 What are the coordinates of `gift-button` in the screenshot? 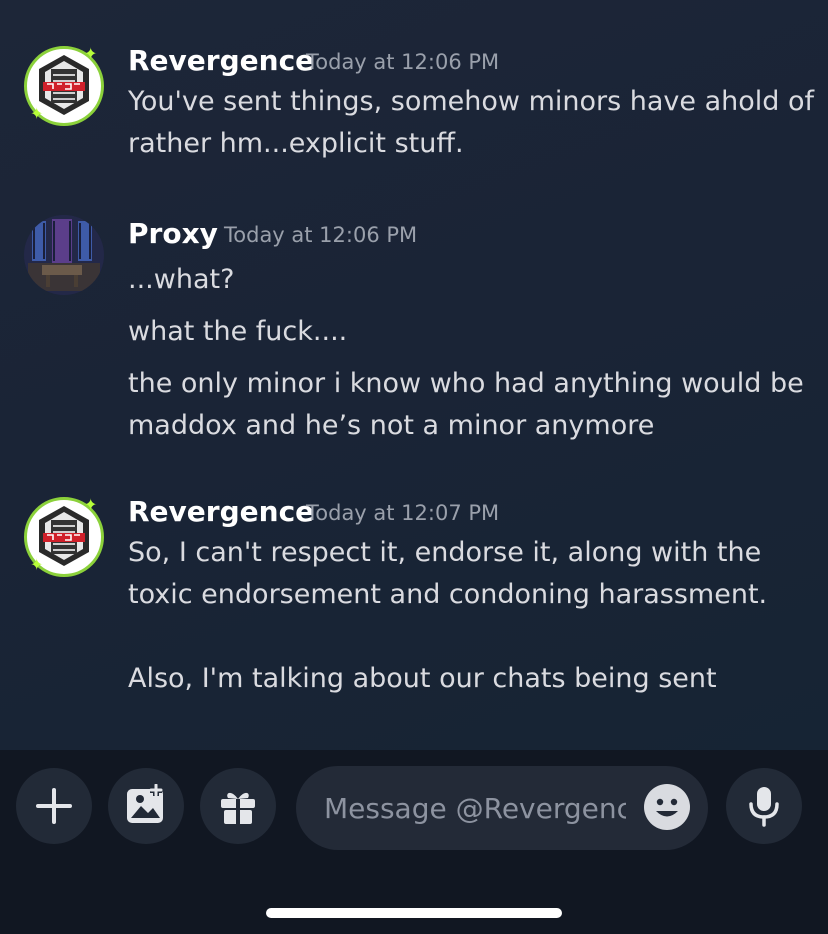 It's located at (238, 806).